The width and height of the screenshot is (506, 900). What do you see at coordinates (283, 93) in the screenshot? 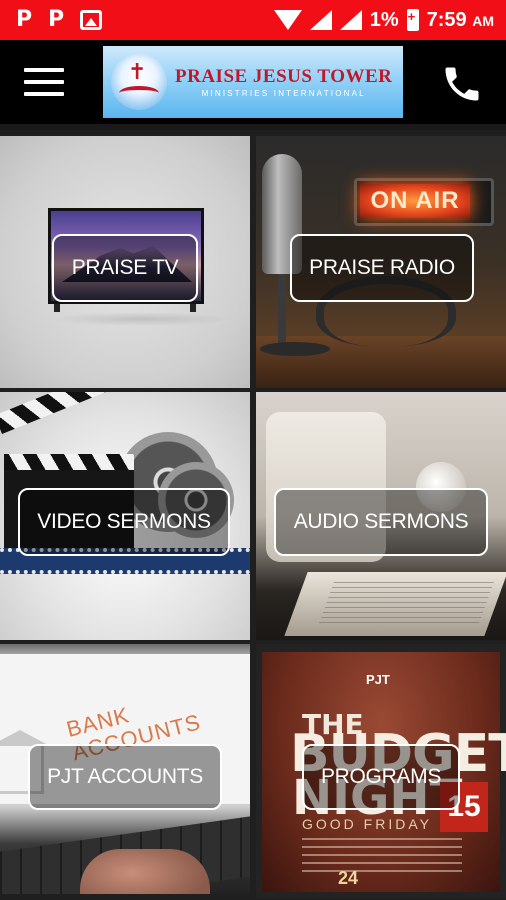
I see `logo-subtitle: MINISTRIES INTERNATIONAL` at bounding box center [283, 93].